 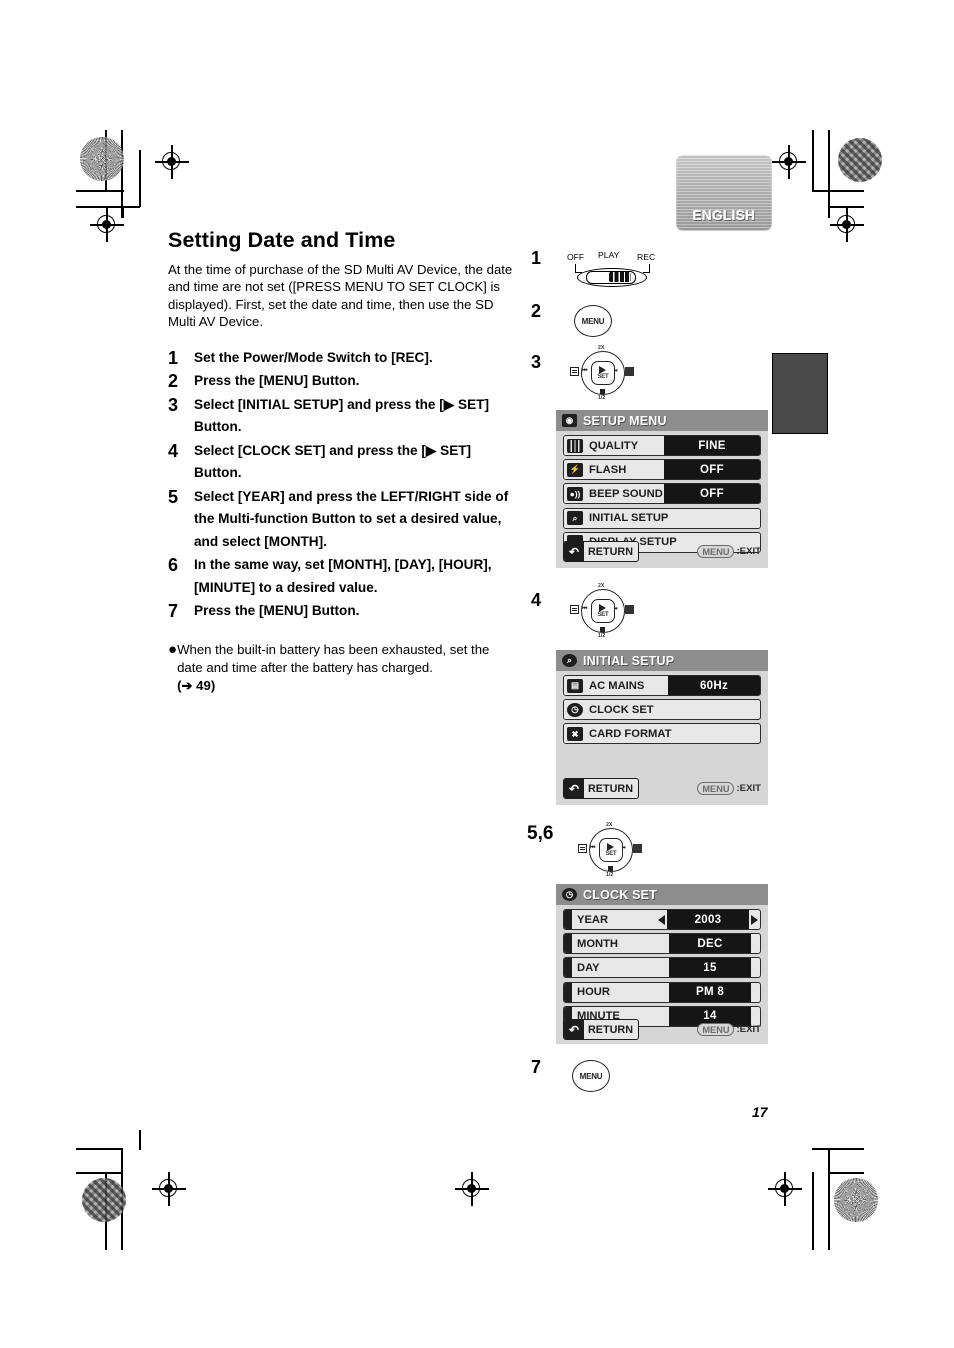 What do you see at coordinates (620, 894) in the screenshot?
I see `osd-clock-set-title: CLOCK SET` at bounding box center [620, 894].